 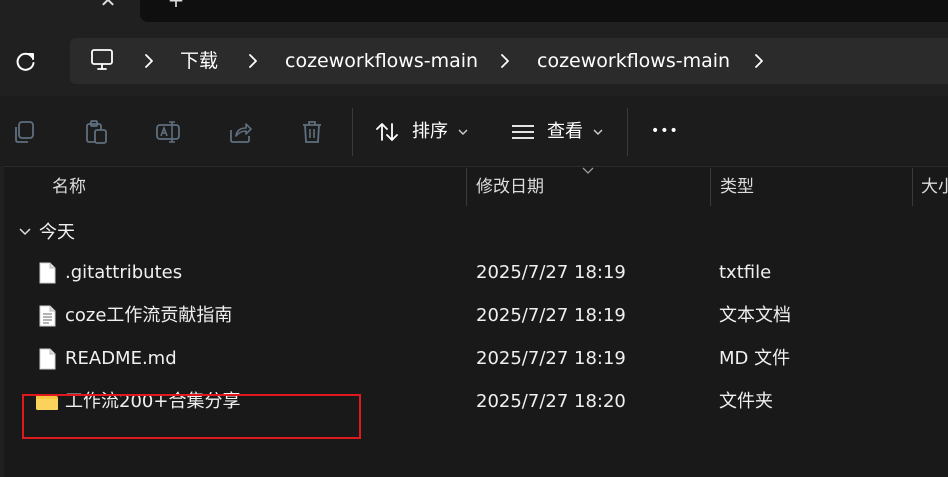 What do you see at coordinates (381, 61) in the screenshot?
I see `breadcrumb-folder-1: cozeworkflows-main` at bounding box center [381, 61].